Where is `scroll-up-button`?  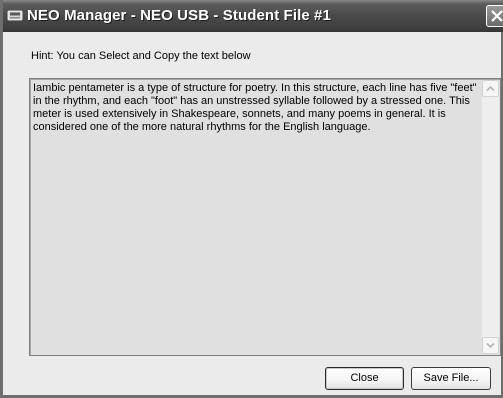 scroll-up-button is located at coordinates (490, 88).